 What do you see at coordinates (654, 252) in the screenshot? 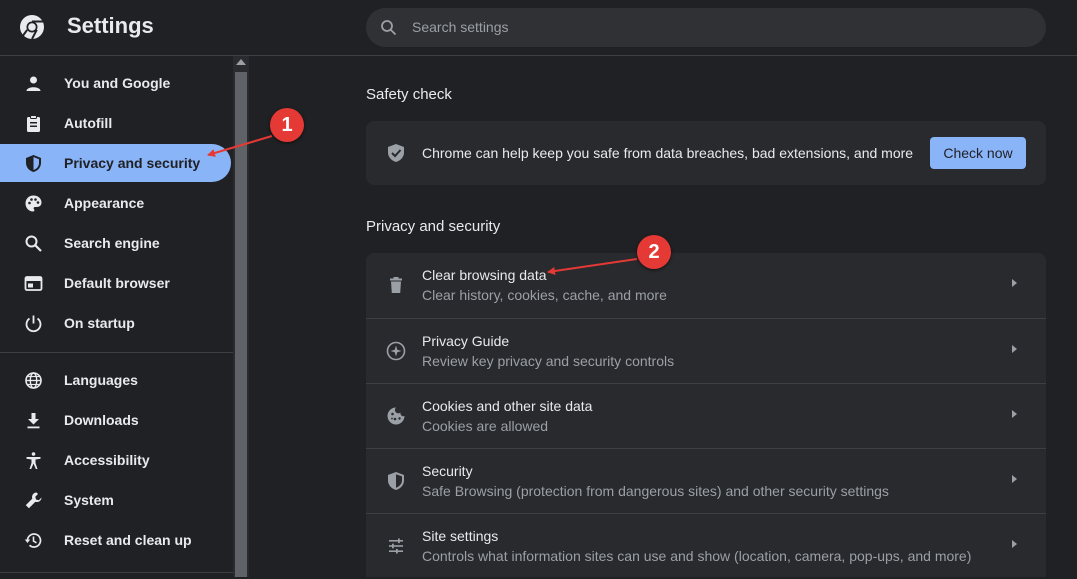
I see `annotation-marker-2: 2` at bounding box center [654, 252].